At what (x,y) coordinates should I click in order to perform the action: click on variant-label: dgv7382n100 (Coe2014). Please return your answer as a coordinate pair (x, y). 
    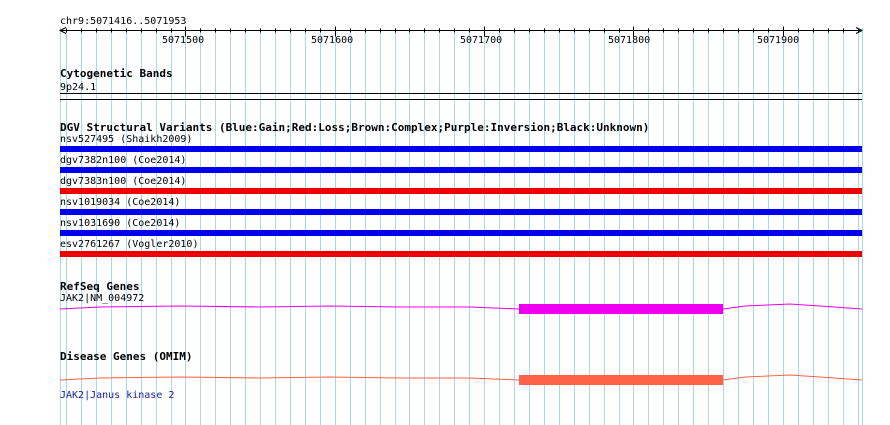
    Looking at the image, I should click on (123, 160).